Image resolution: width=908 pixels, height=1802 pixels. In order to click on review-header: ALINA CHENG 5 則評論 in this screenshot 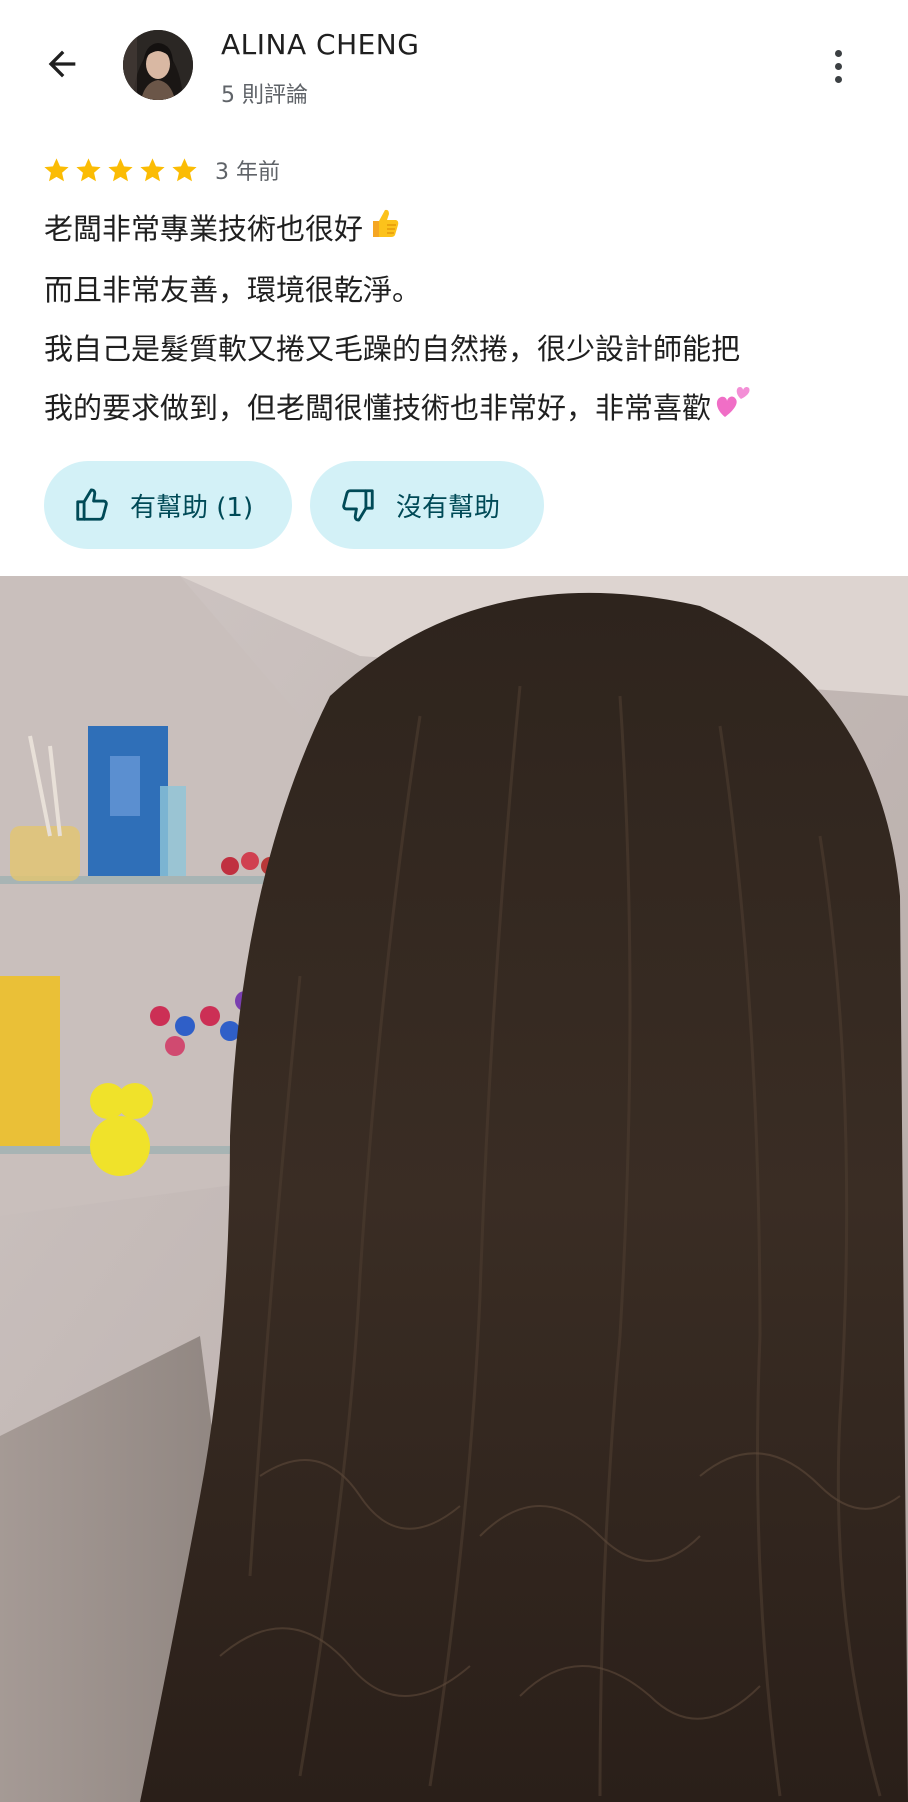, I will do `click(454, 65)`.